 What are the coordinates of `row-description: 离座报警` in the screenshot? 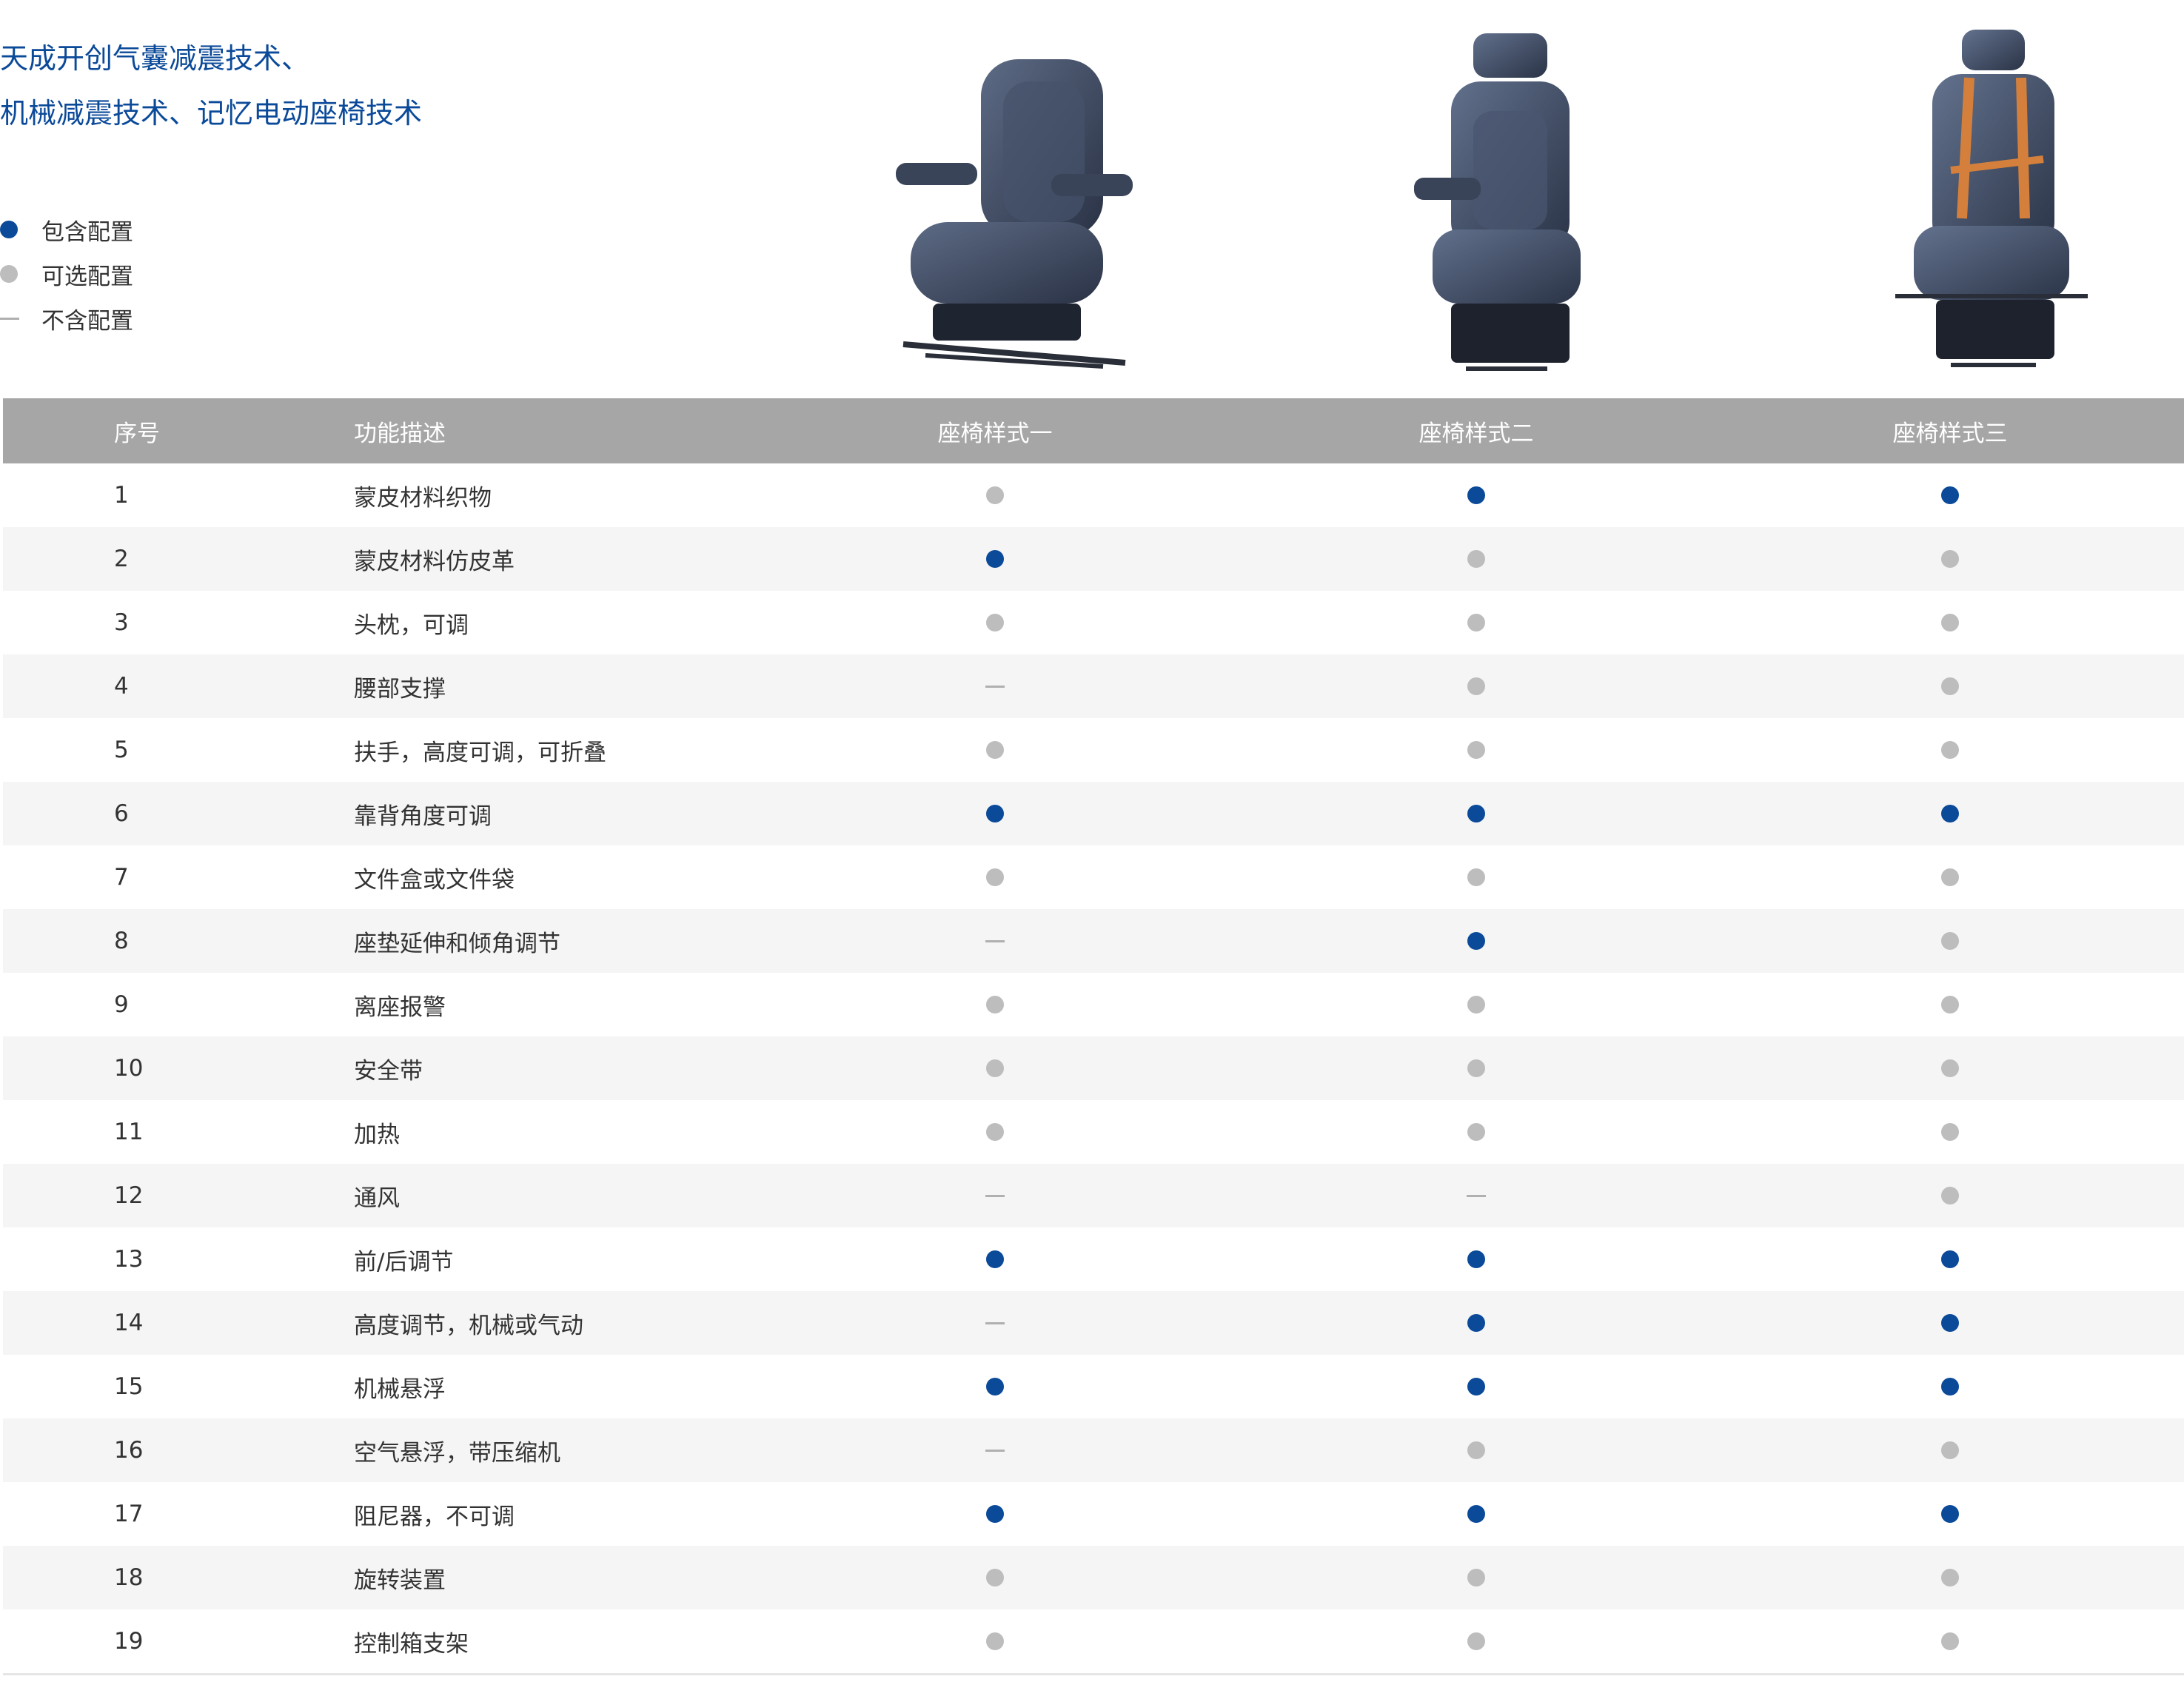 It's located at (400, 1007).